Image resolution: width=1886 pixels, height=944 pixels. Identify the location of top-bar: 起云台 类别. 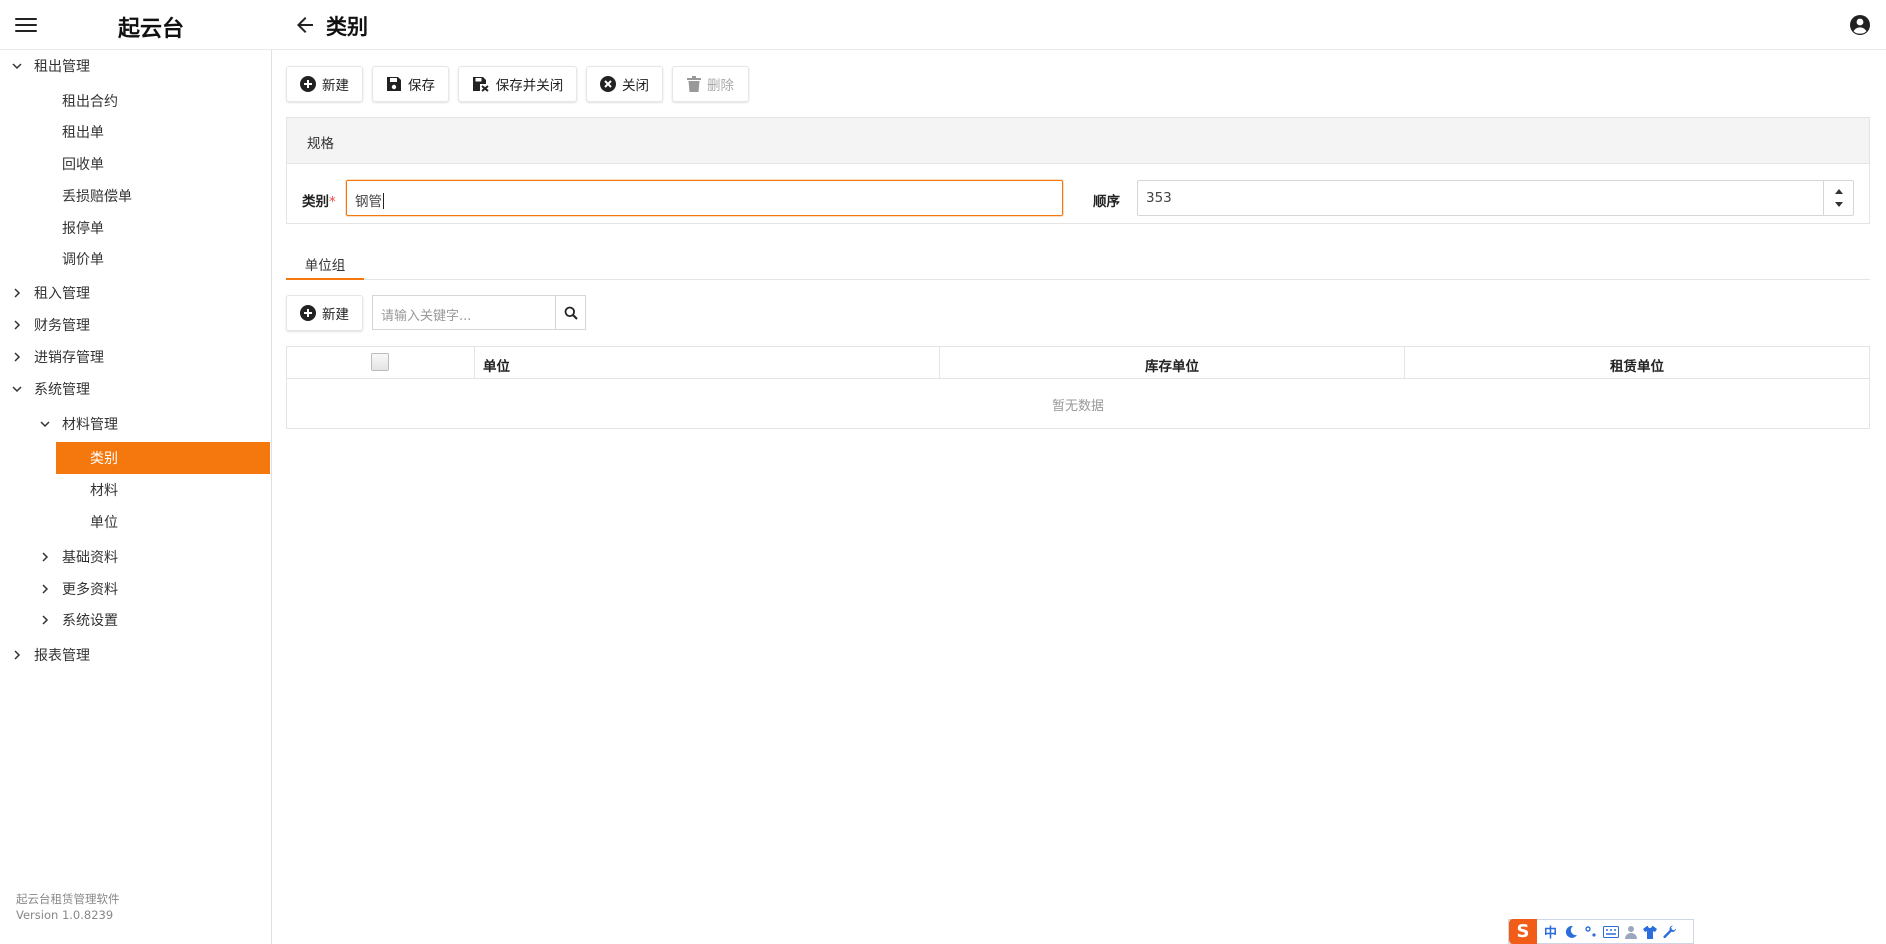
(943, 25).